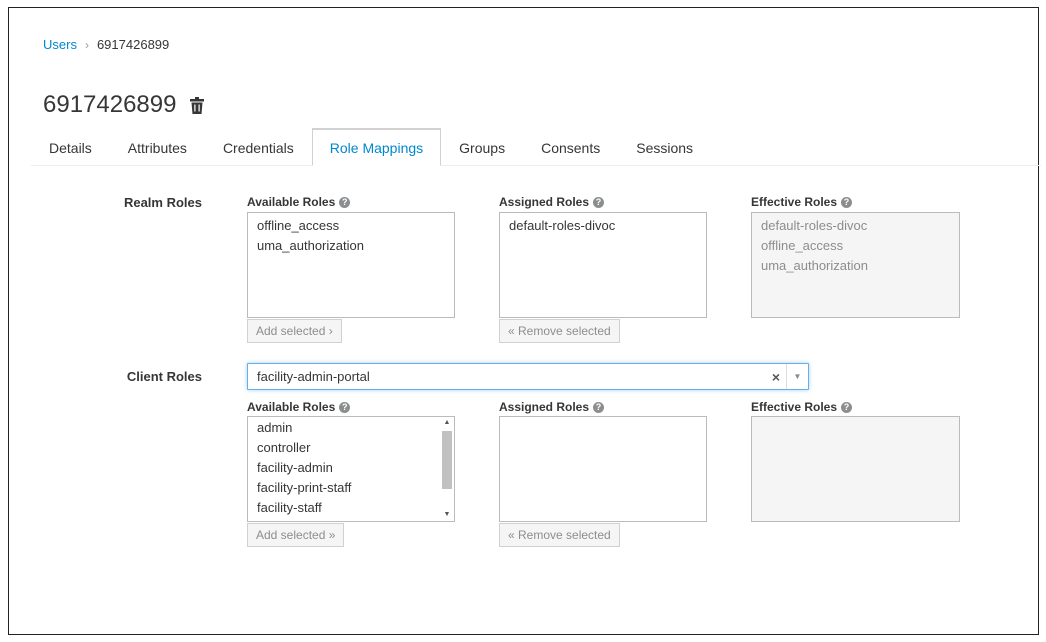  I want to click on page-title-row: 6917426899, so click(124, 105).